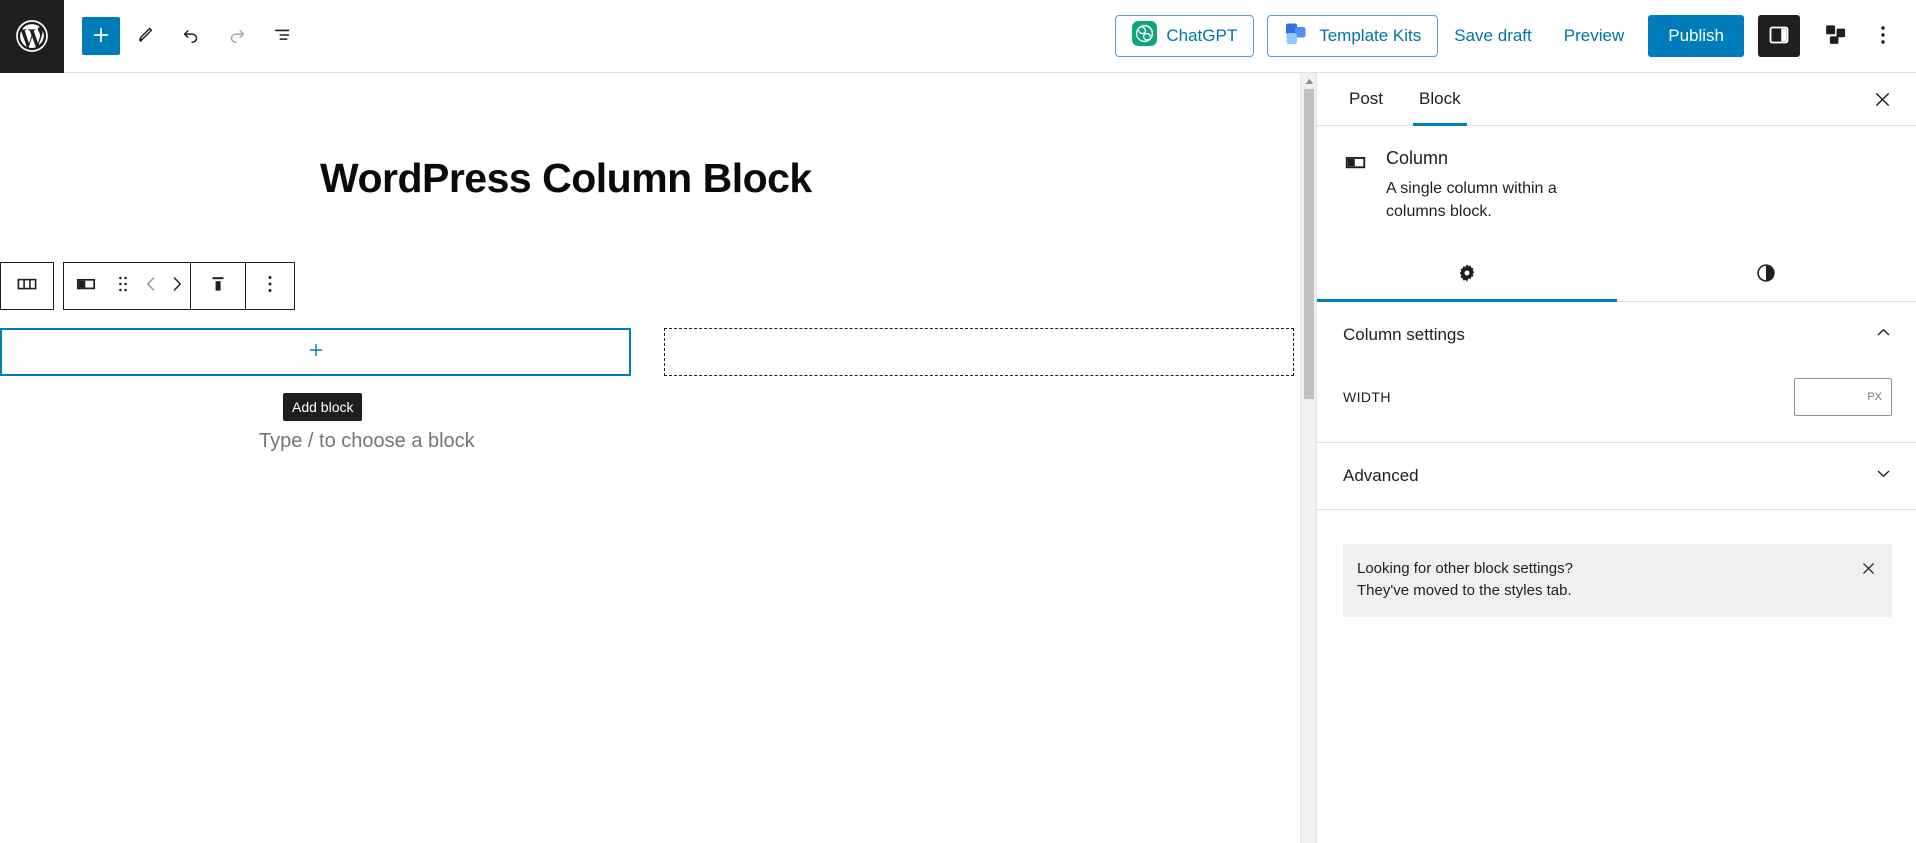 The image size is (1916, 843). I want to click on redo-button, so click(237, 36).